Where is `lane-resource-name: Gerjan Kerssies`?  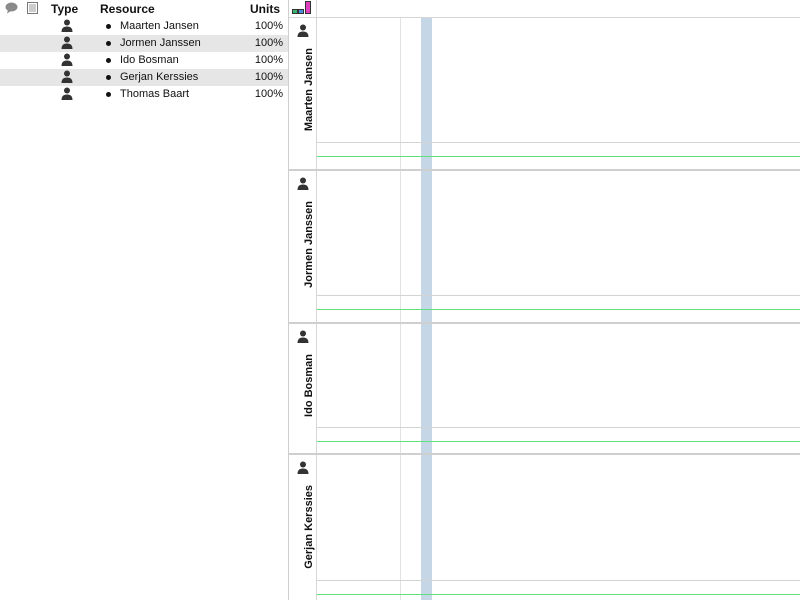 lane-resource-name: Gerjan Kerssies is located at coordinates (309, 527).